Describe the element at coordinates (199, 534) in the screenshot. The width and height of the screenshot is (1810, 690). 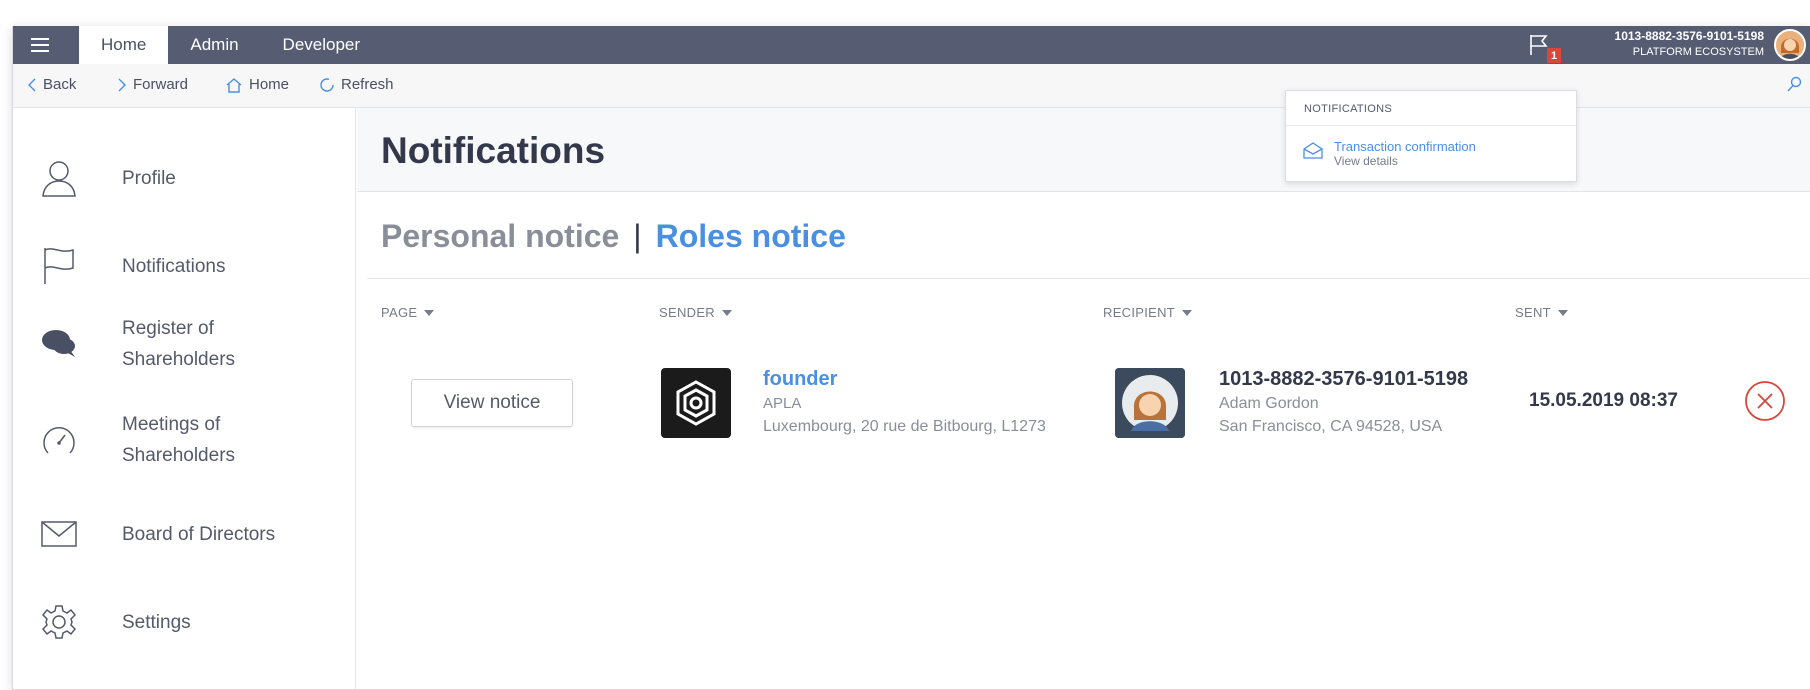
I see `sidebar-item-label: Board of Directors` at that location.